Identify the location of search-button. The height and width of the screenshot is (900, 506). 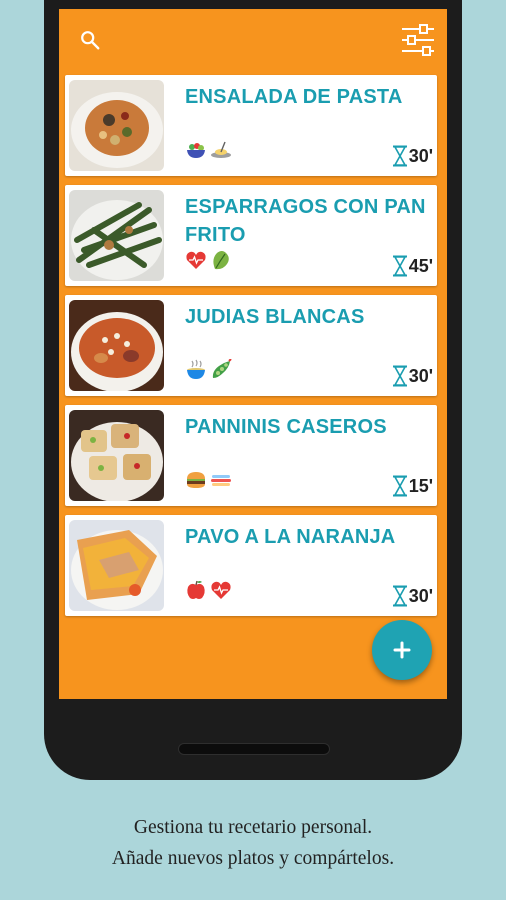
(90, 40).